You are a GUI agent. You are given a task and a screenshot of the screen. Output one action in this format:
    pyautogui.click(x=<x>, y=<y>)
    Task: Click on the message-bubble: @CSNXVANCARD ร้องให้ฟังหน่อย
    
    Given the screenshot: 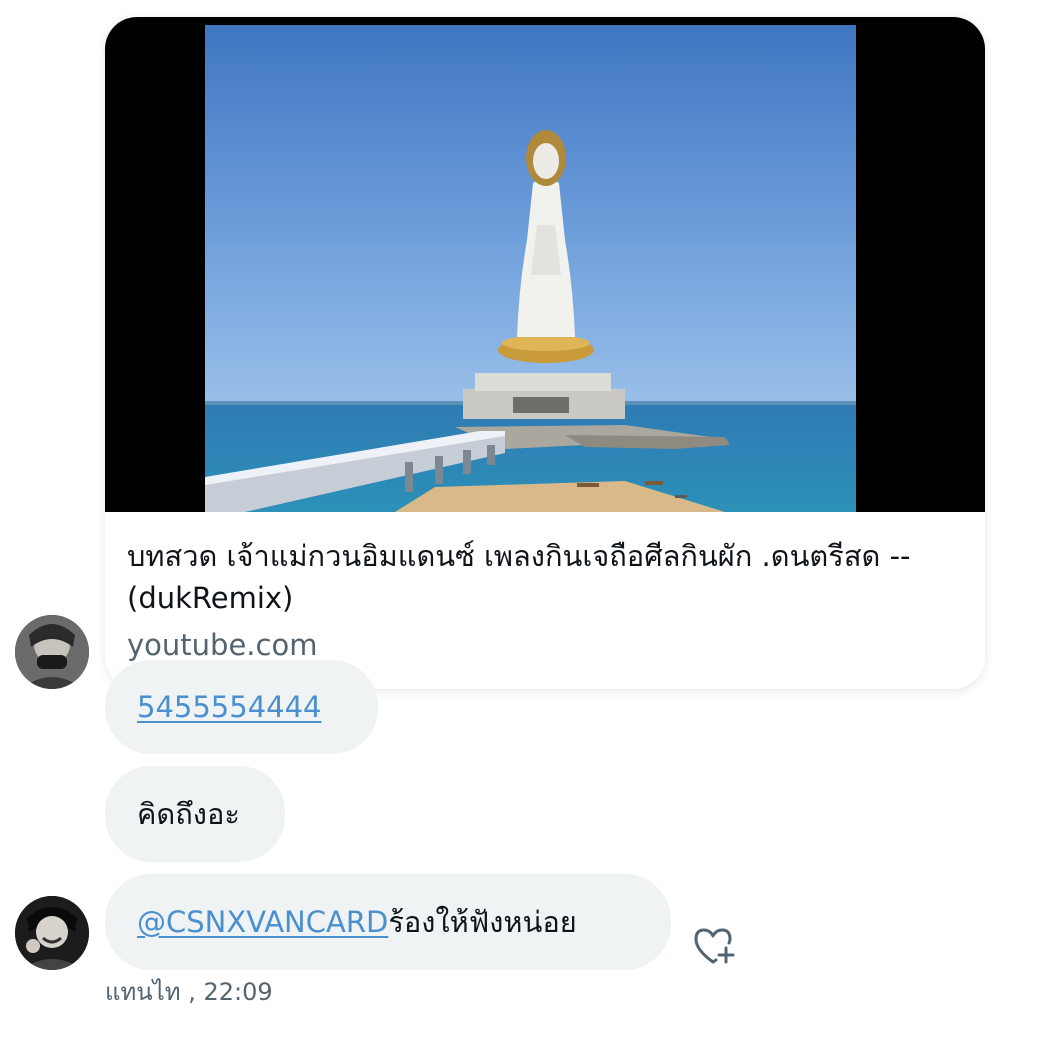 What is the action you would take?
    pyautogui.click(x=388, y=922)
    